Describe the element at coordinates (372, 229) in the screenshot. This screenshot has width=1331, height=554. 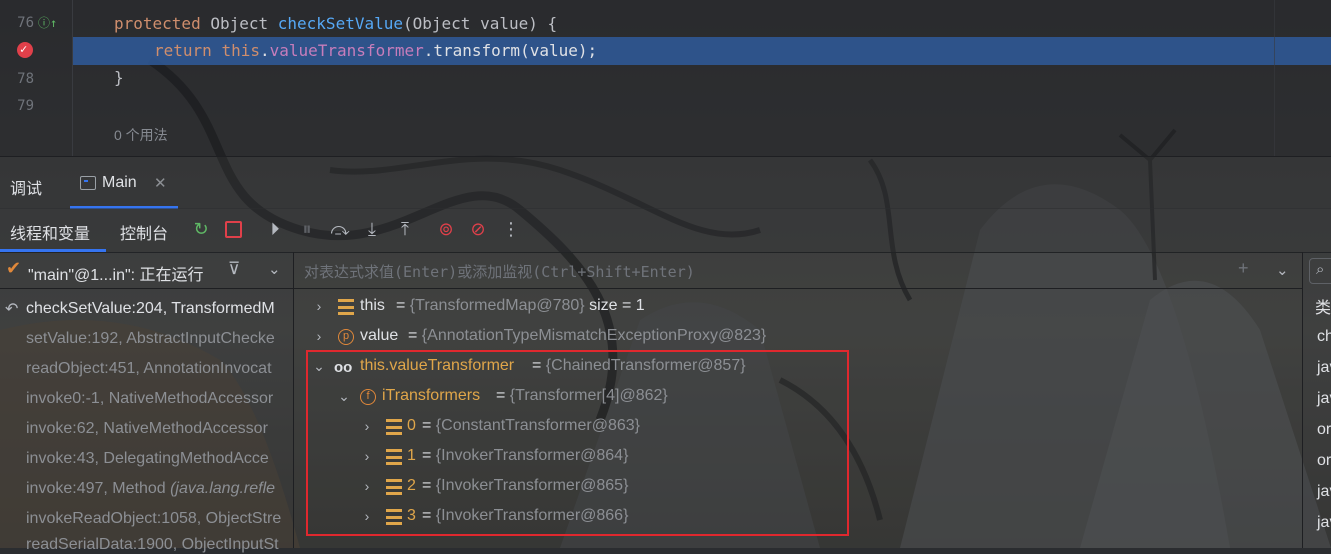
I see `step-into-icon: ⤓` at that location.